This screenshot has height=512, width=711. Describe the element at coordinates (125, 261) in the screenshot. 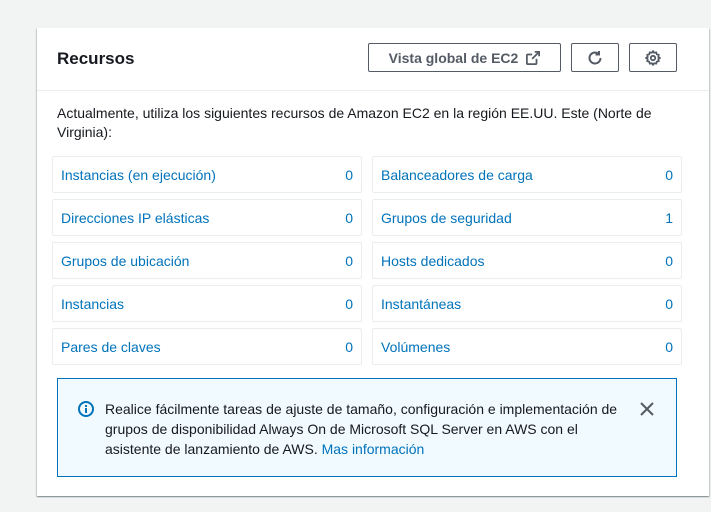

I see `resource-label: Grupos de ubicación` at that location.